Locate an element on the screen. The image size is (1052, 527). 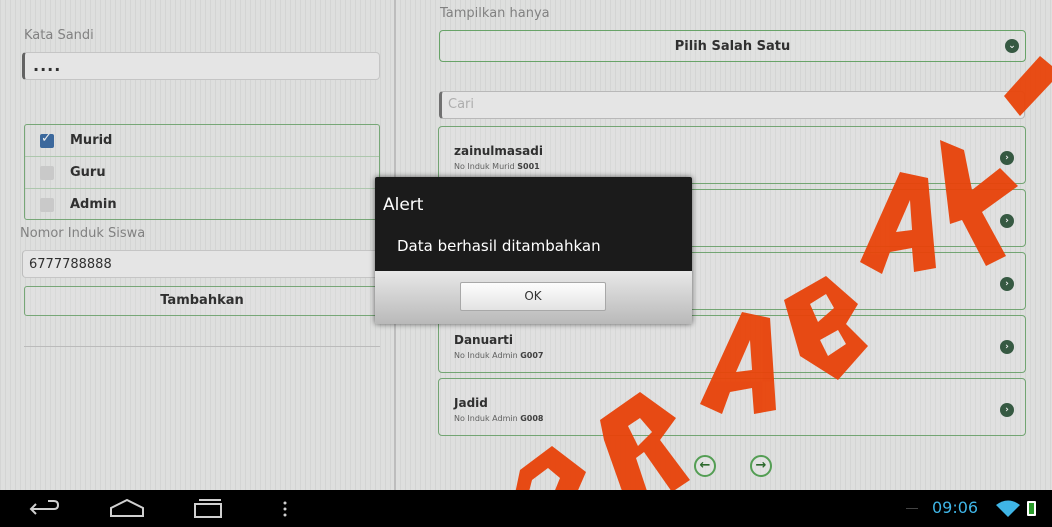
status-separator is located at coordinates (912, 508).